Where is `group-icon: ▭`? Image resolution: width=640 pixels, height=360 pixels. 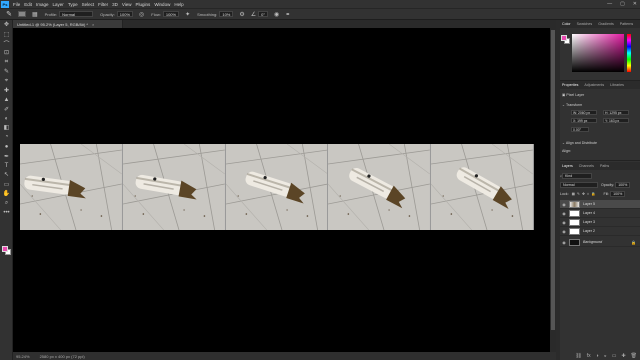 group-icon: ▭ is located at coordinates (614, 356).